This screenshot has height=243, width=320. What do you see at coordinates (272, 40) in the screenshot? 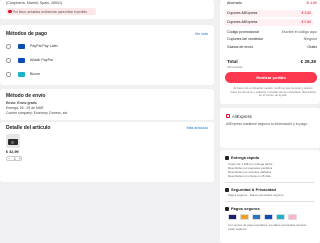
I see `summary-row-seller-coupons: Cupones del vendedor Ninguno` at bounding box center [272, 40].